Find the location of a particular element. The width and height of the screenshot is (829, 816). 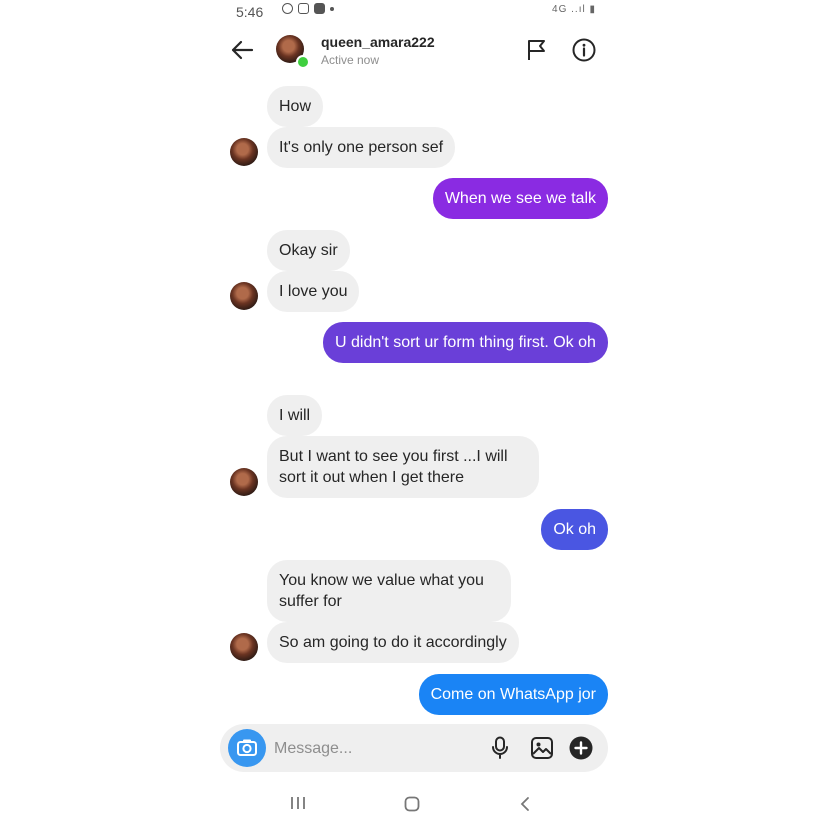

nav-back-icon is located at coordinates (525, 804).